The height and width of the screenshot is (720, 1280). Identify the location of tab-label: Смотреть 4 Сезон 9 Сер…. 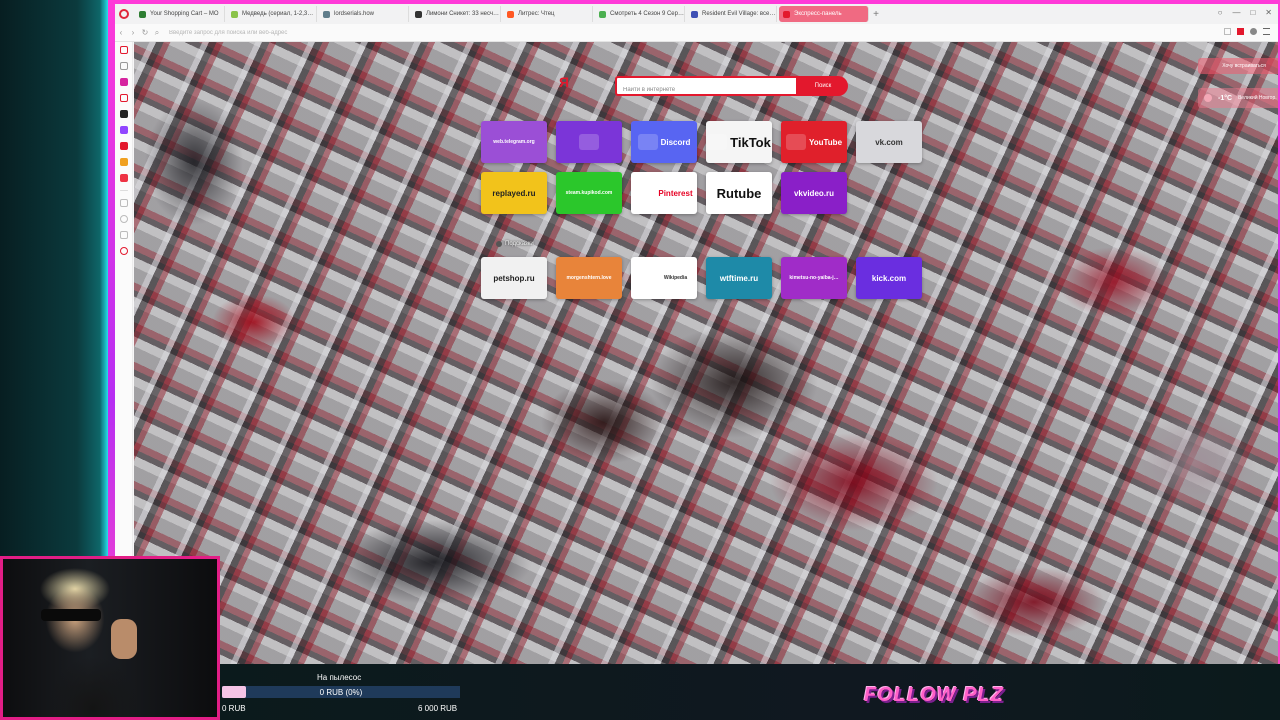
(647, 14).